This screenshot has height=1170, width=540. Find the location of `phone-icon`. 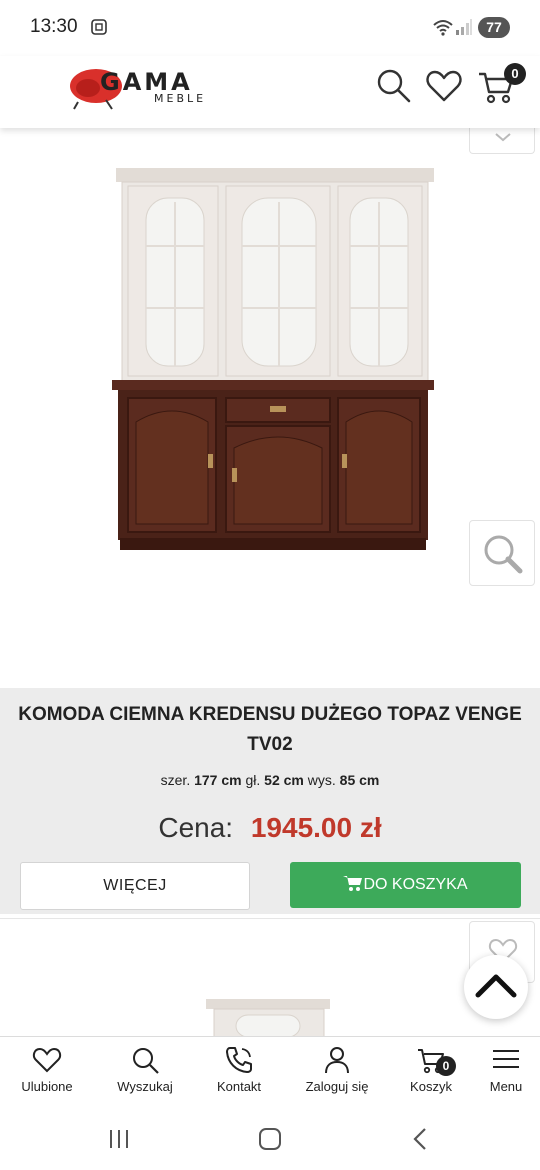

phone-icon is located at coordinates (239, 1060).